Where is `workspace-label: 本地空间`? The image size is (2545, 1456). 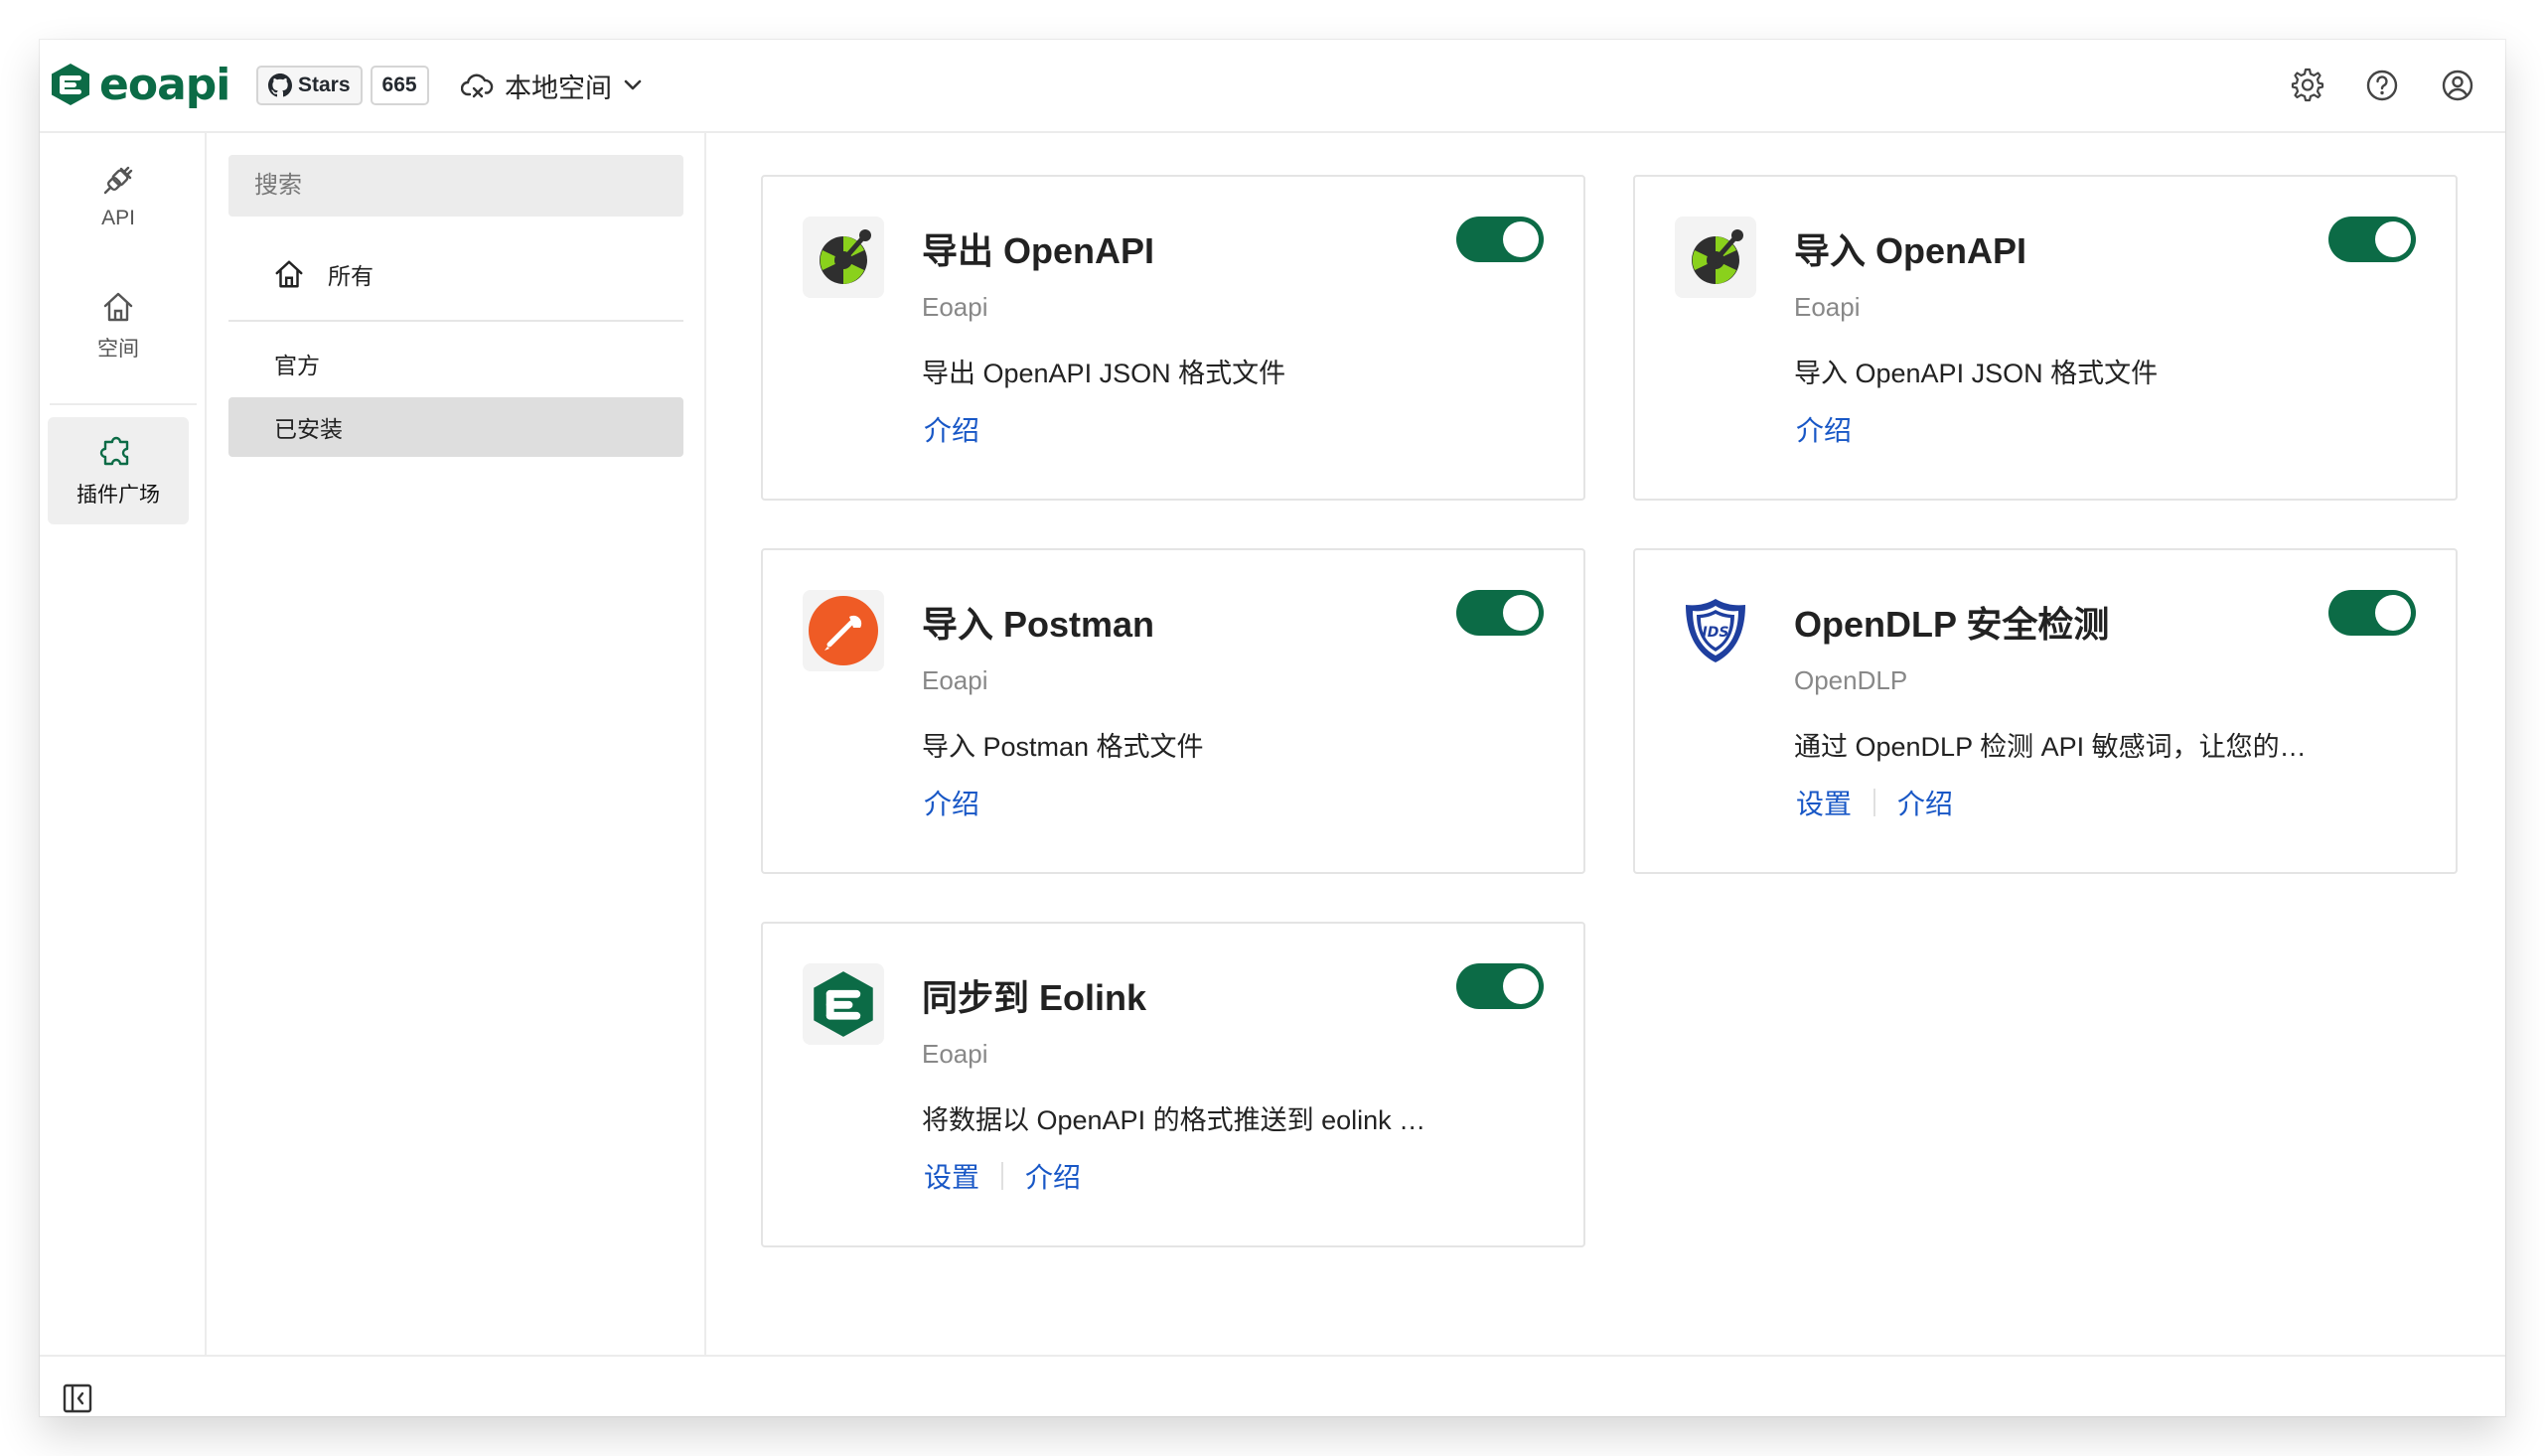
workspace-label: 本地空间 is located at coordinates (558, 88).